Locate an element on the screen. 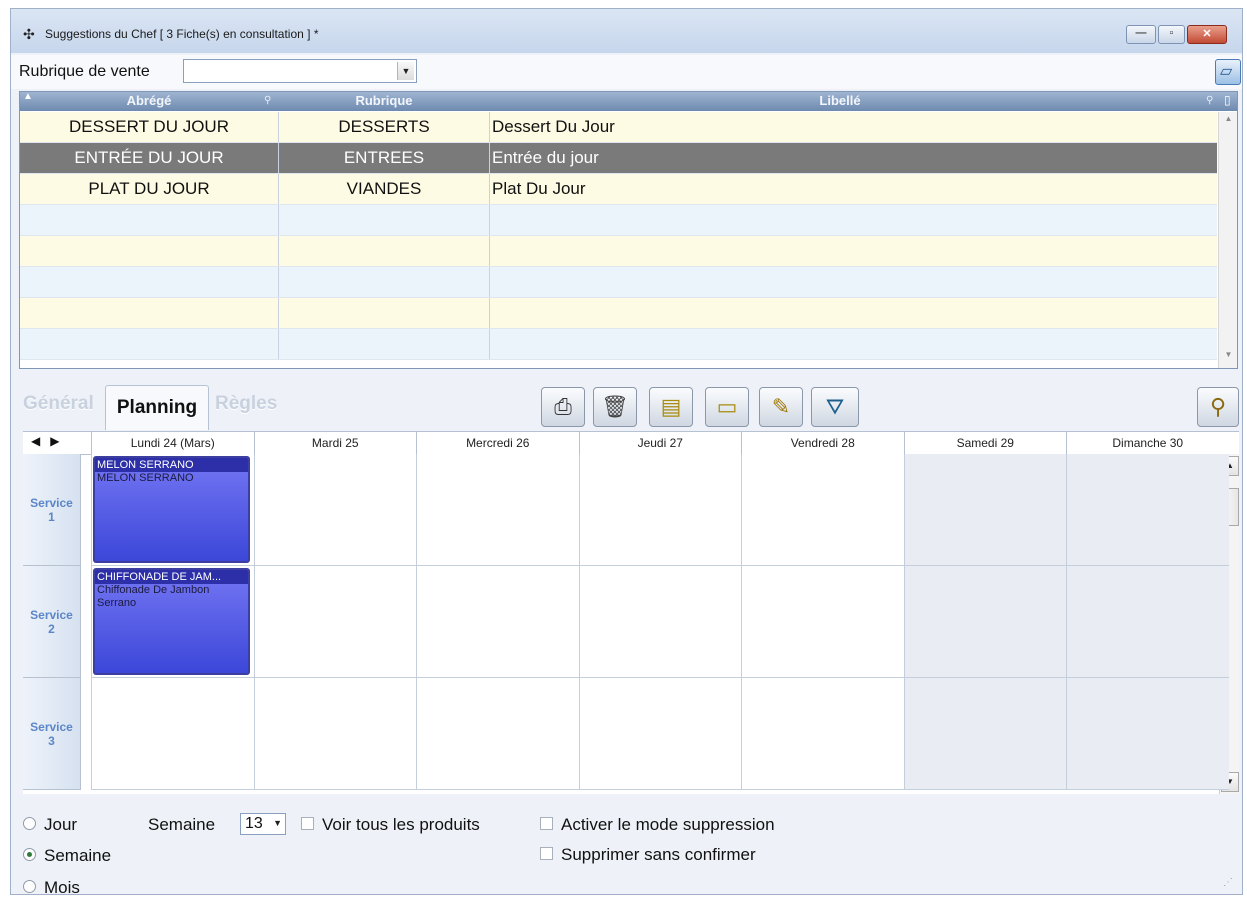  maximize-button: ▫ is located at coordinates (1171, 34).